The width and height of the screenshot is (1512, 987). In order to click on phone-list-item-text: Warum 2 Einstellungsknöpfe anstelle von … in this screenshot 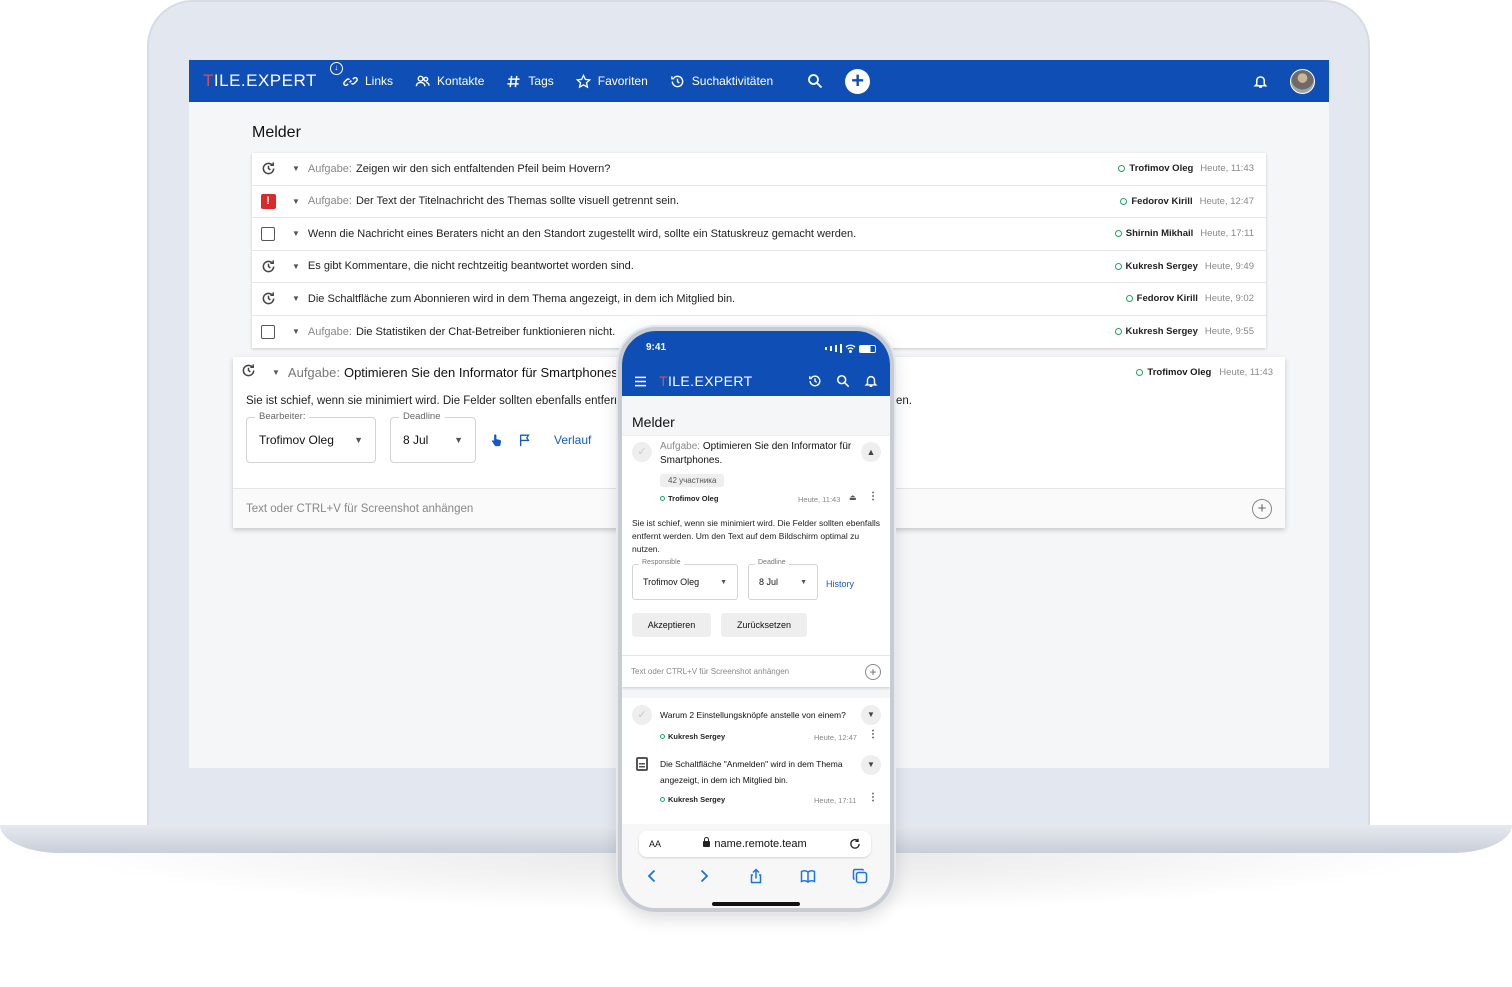, I will do `click(755, 715)`.